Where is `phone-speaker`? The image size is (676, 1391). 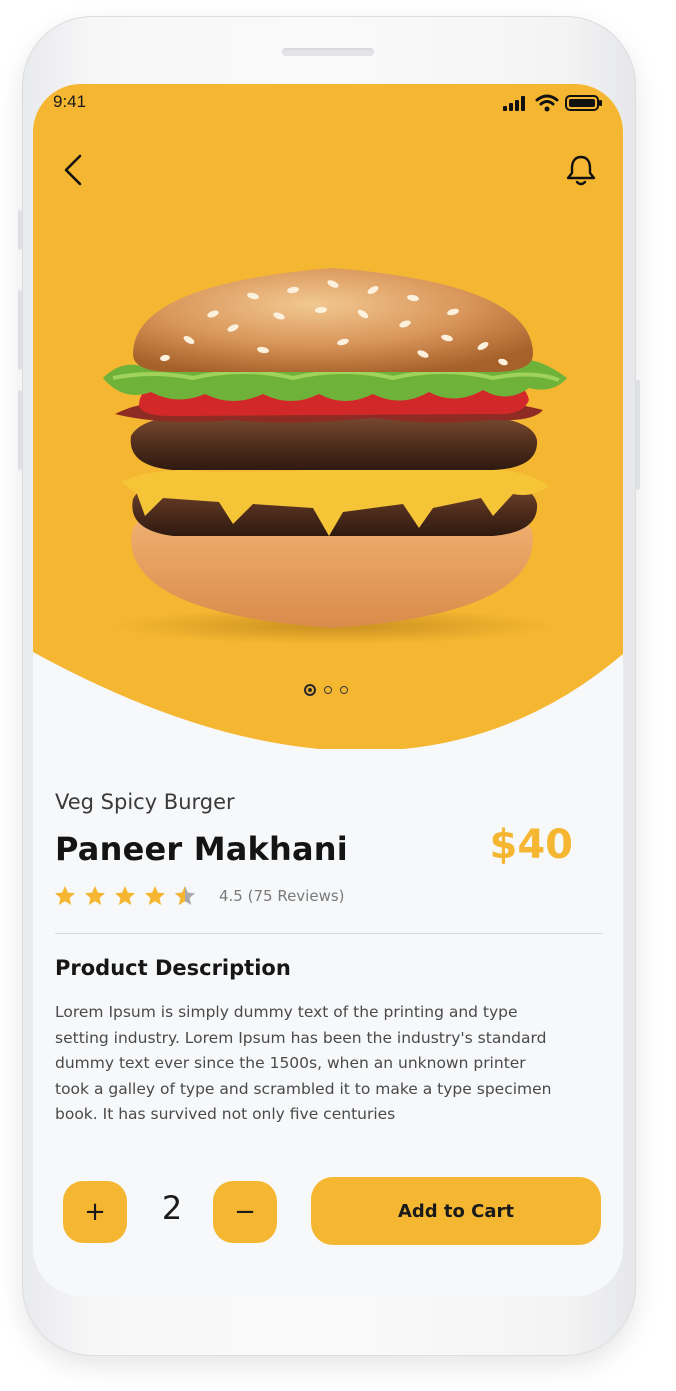
phone-speaker is located at coordinates (328, 52).